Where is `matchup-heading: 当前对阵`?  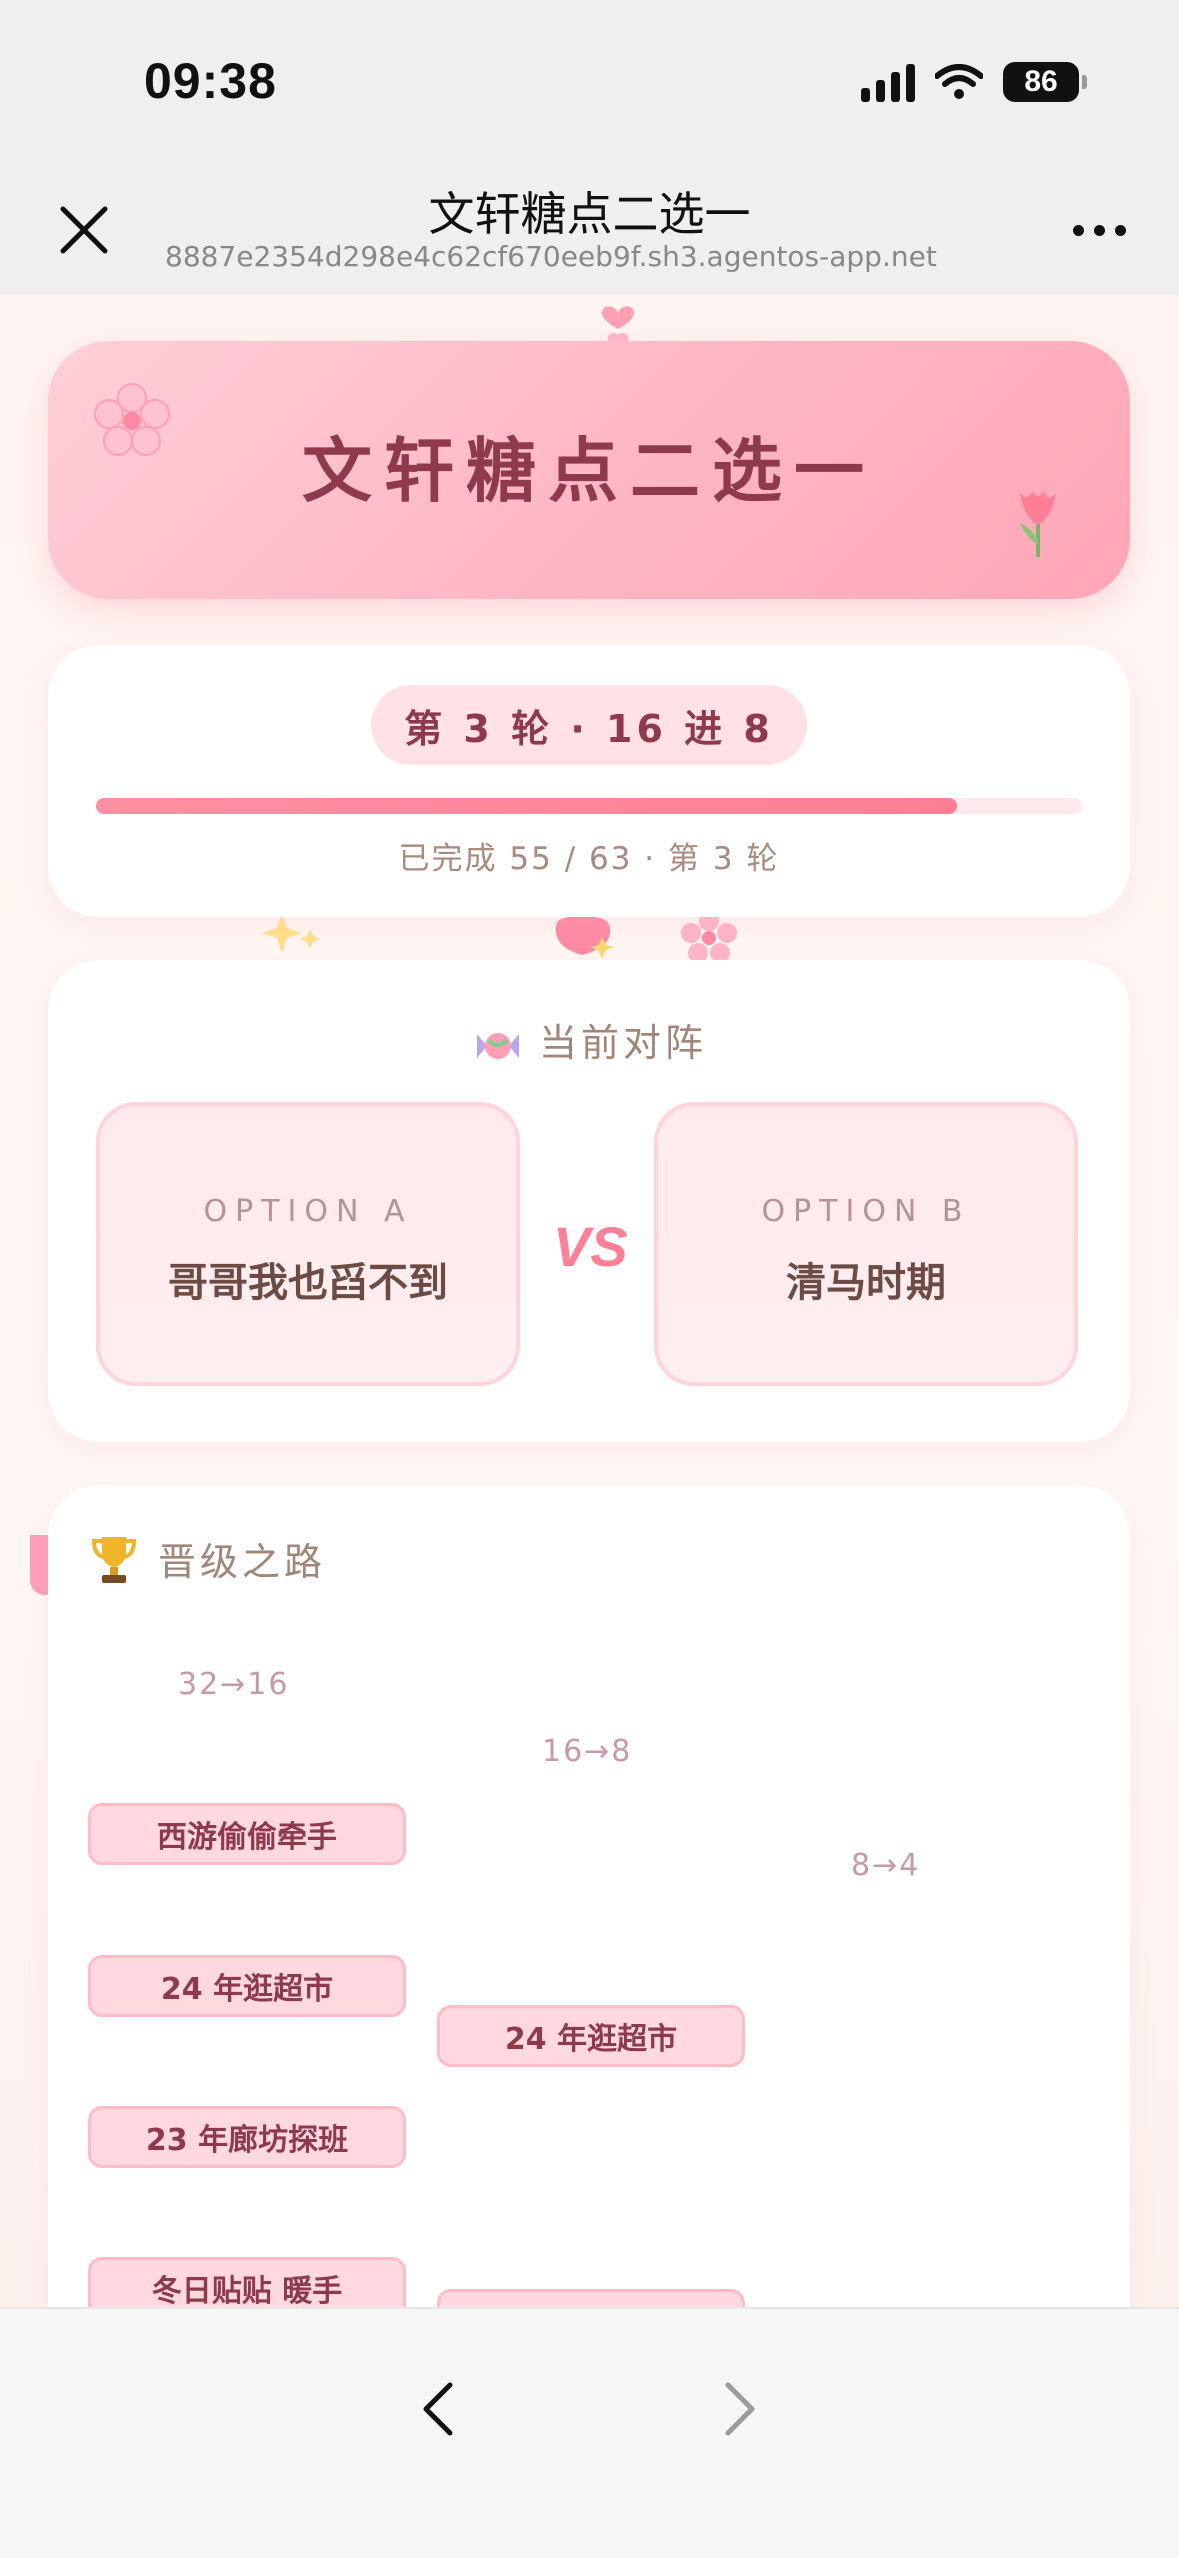
matchup-heading: 当前对阵 is located at coordinates (589, 1039).